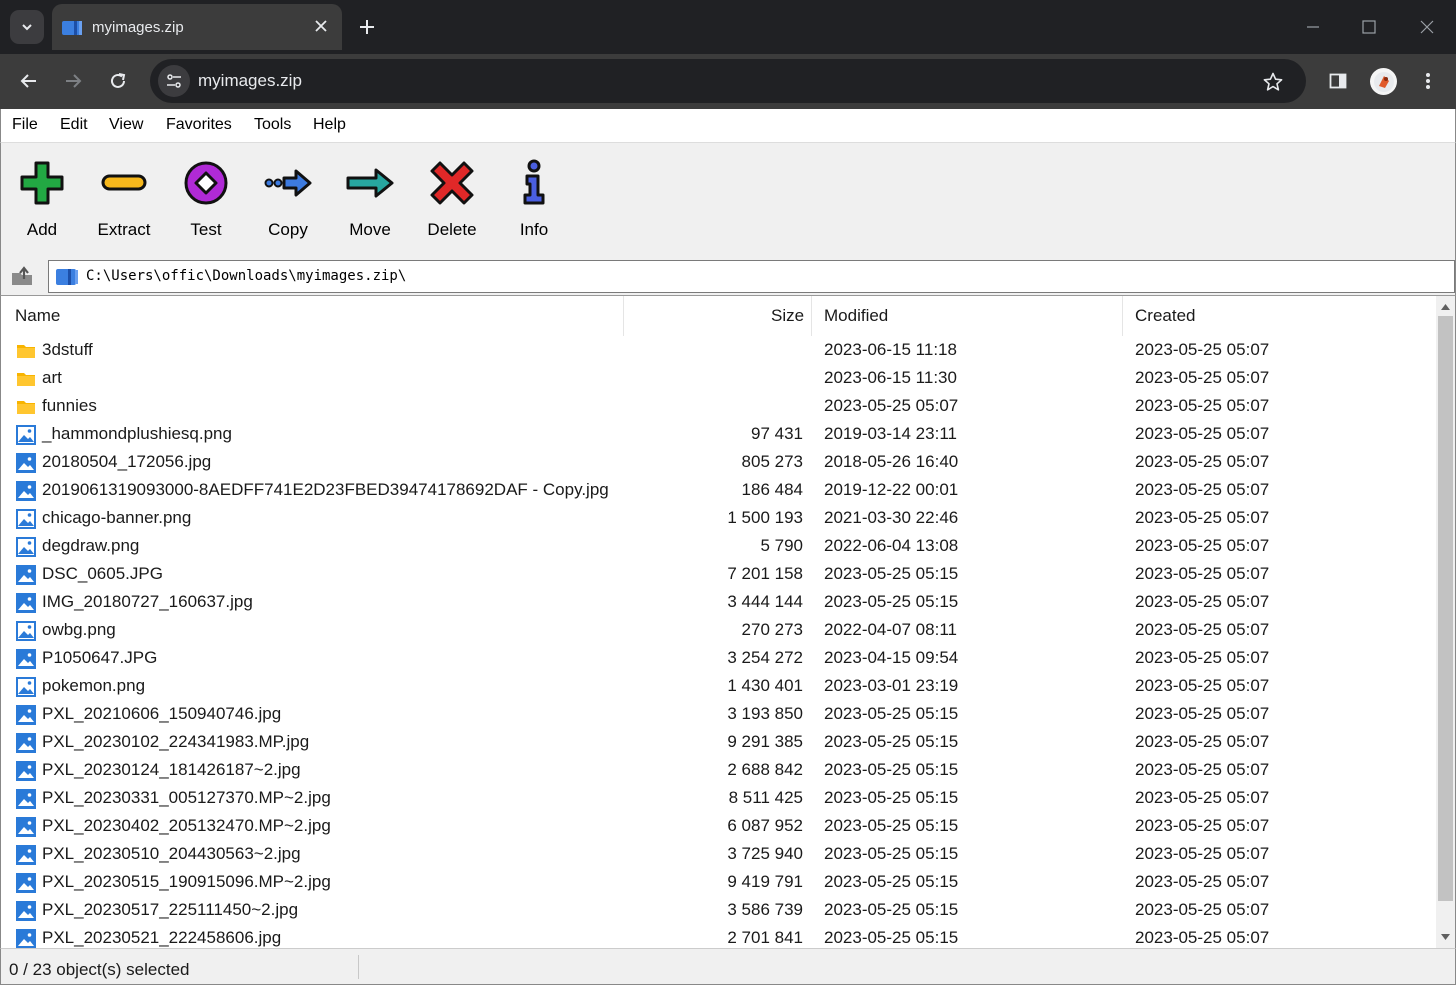  Describe the element at coordinates (22, 276) in the screenshot. I see `folder-up-button` at that location.